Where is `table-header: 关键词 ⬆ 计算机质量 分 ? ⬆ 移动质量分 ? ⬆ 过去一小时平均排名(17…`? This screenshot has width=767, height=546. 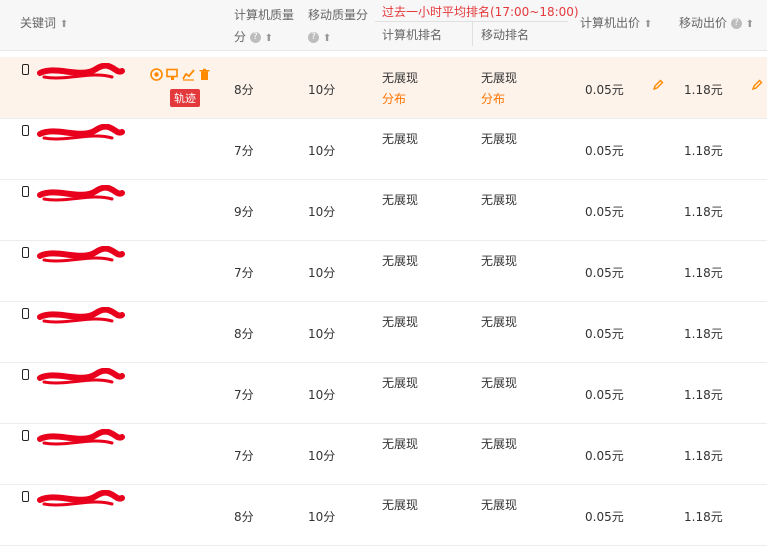 table-header: 关键词 ⬆ 计算机质量 分 ? ⬆ 移动质量分 ? ⬆ 过去一小时平均排名(17… is located at coordinates (383, 25).